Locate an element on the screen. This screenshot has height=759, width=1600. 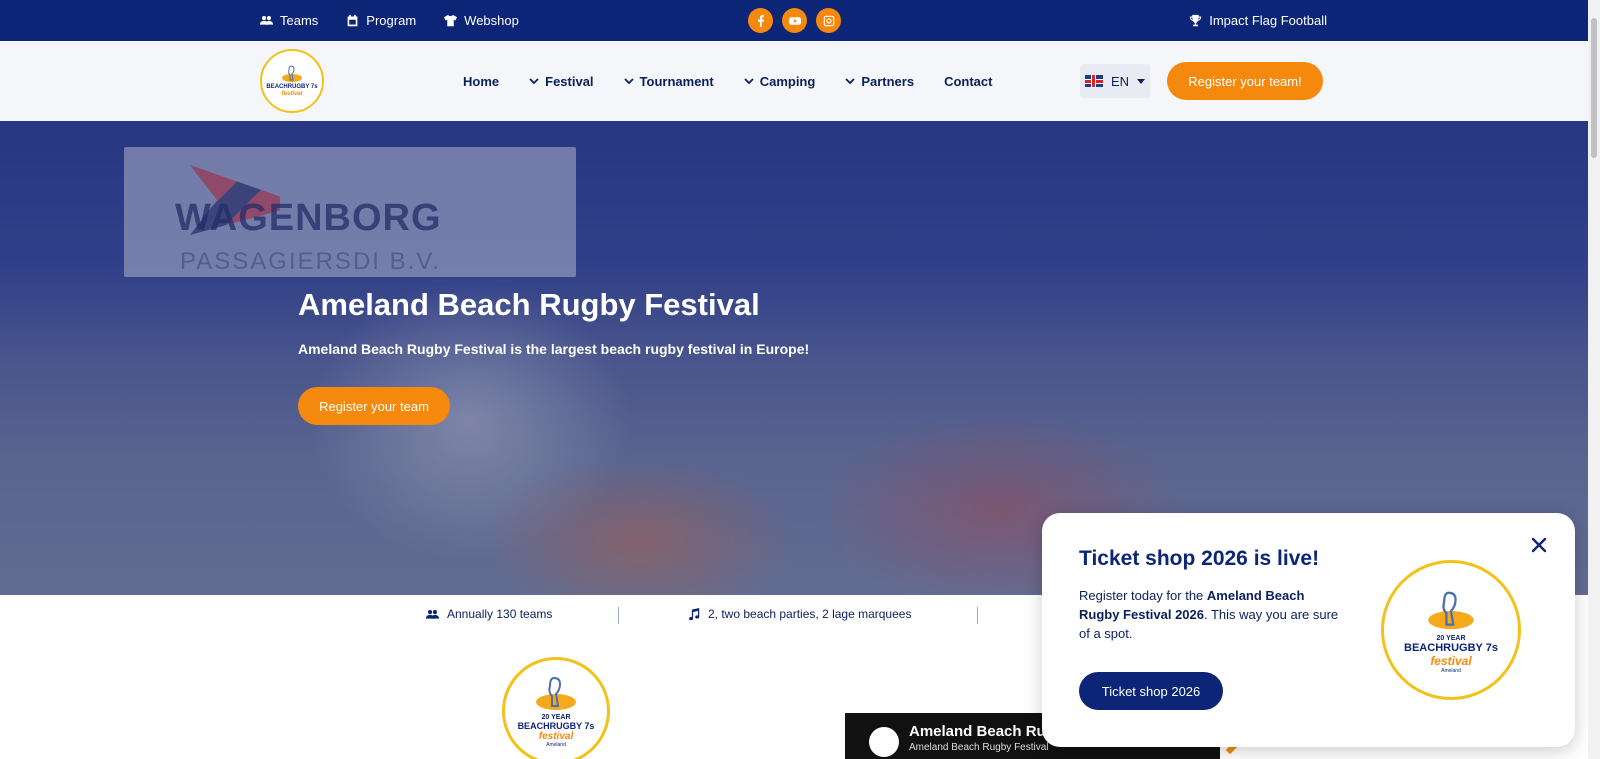
logo-festival: festival is located at coordinates (556, 736).